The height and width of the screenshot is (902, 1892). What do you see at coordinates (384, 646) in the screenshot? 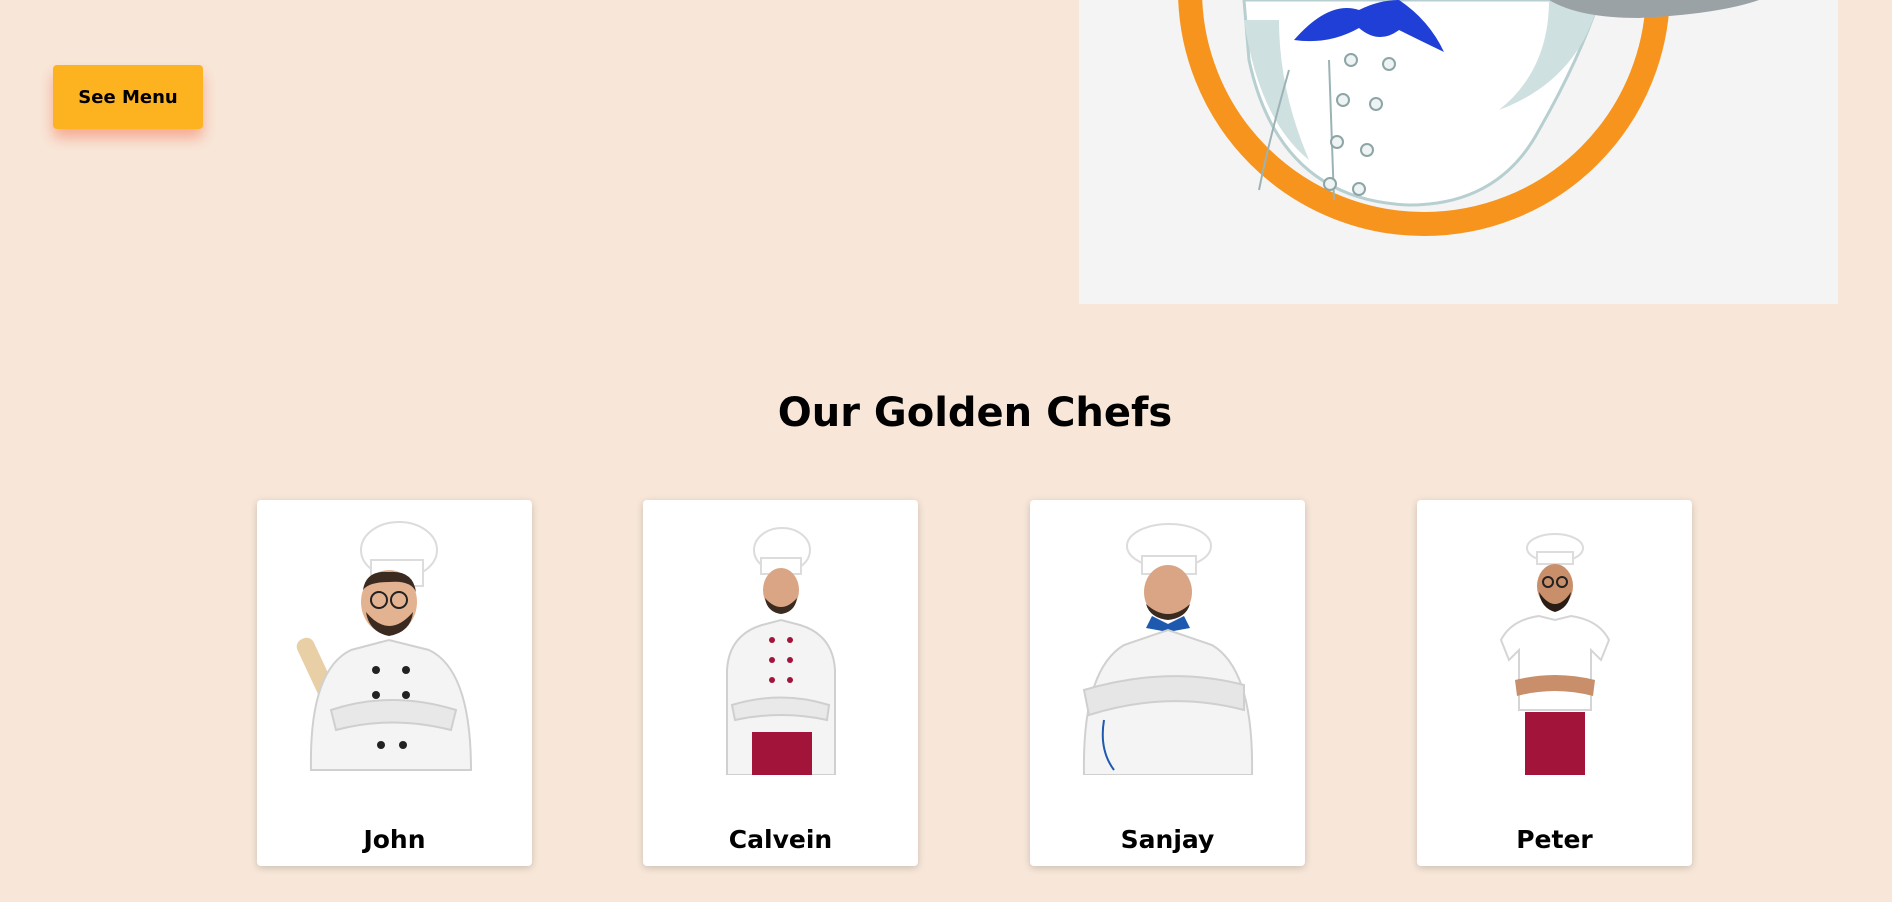
I see `chef-photo-john` at bounding box center [384, 646].